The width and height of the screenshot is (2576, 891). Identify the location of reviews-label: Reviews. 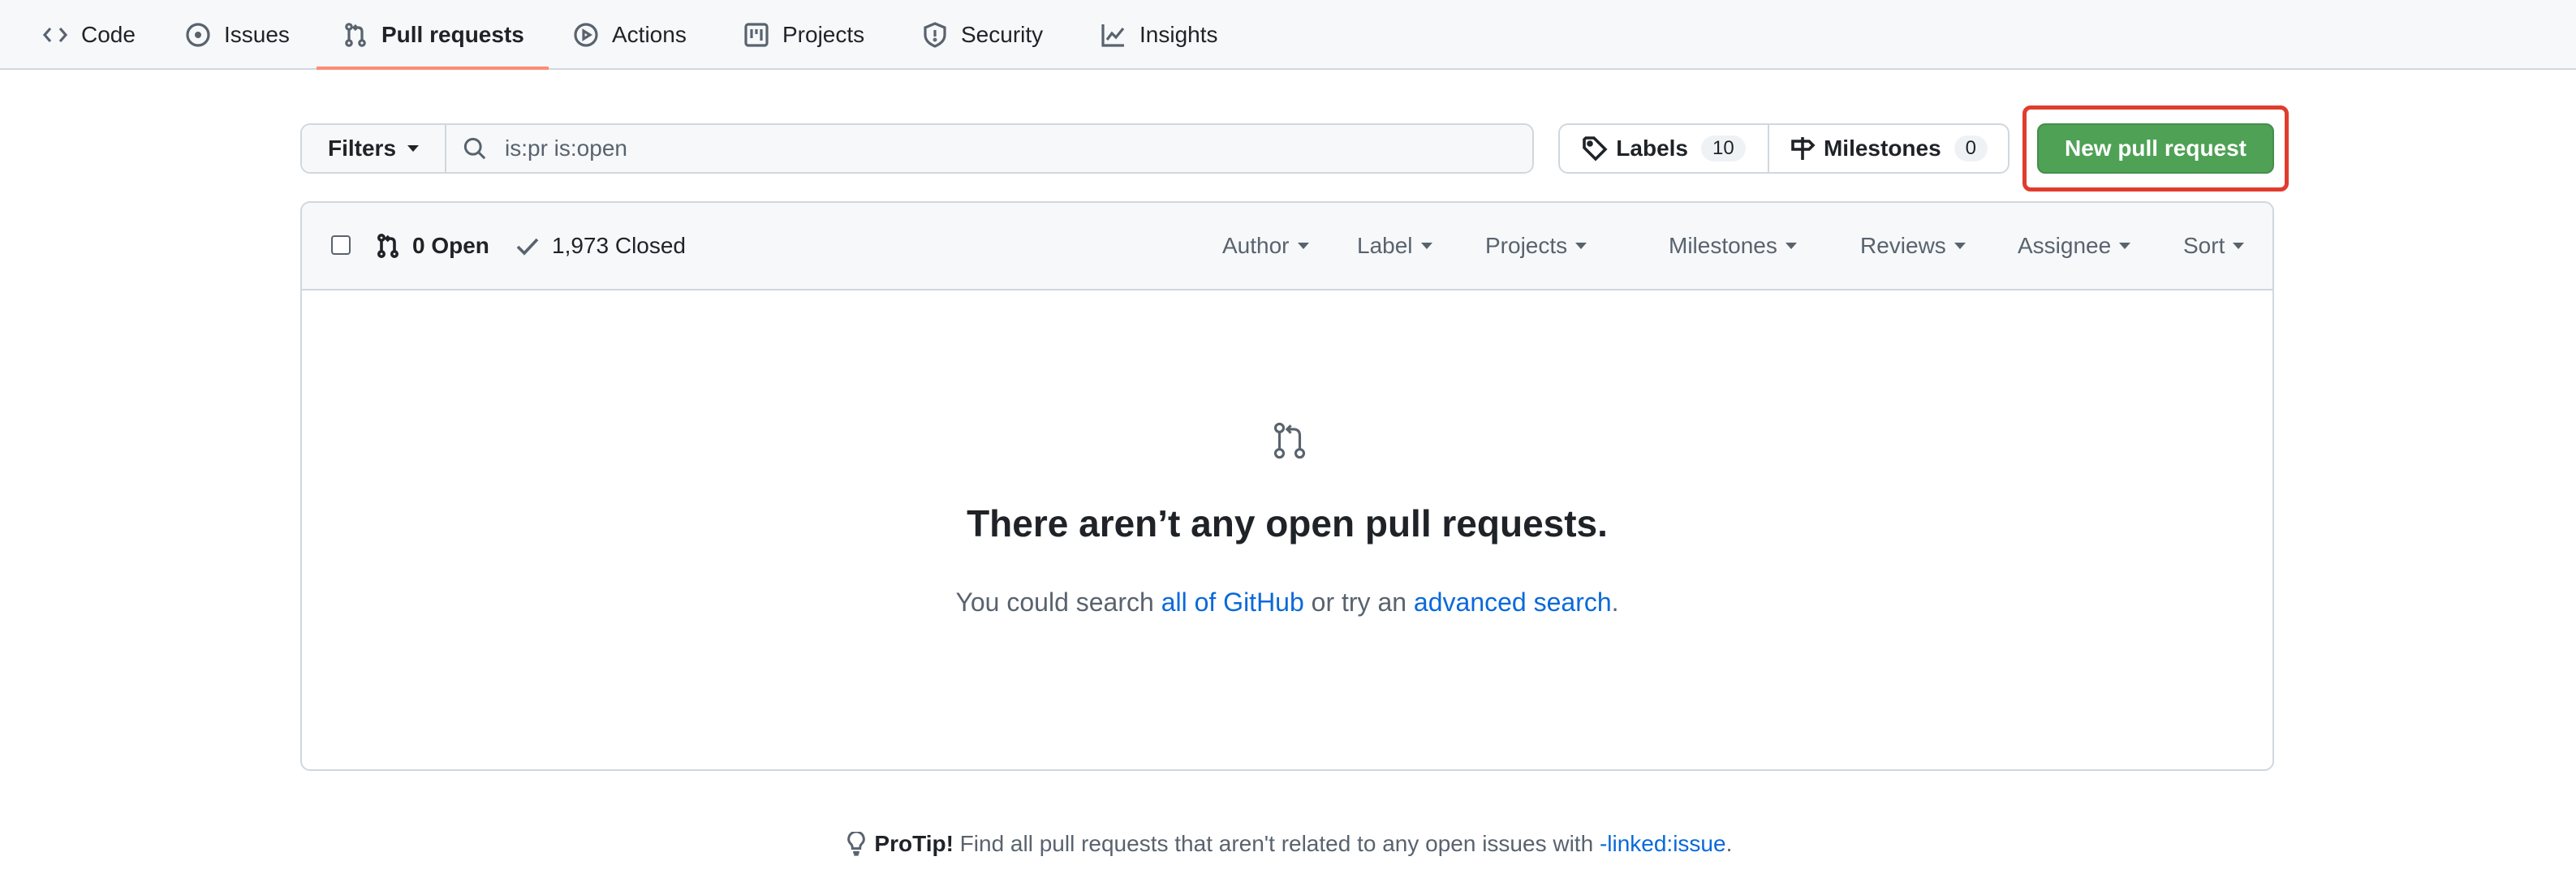
(1903, 245).